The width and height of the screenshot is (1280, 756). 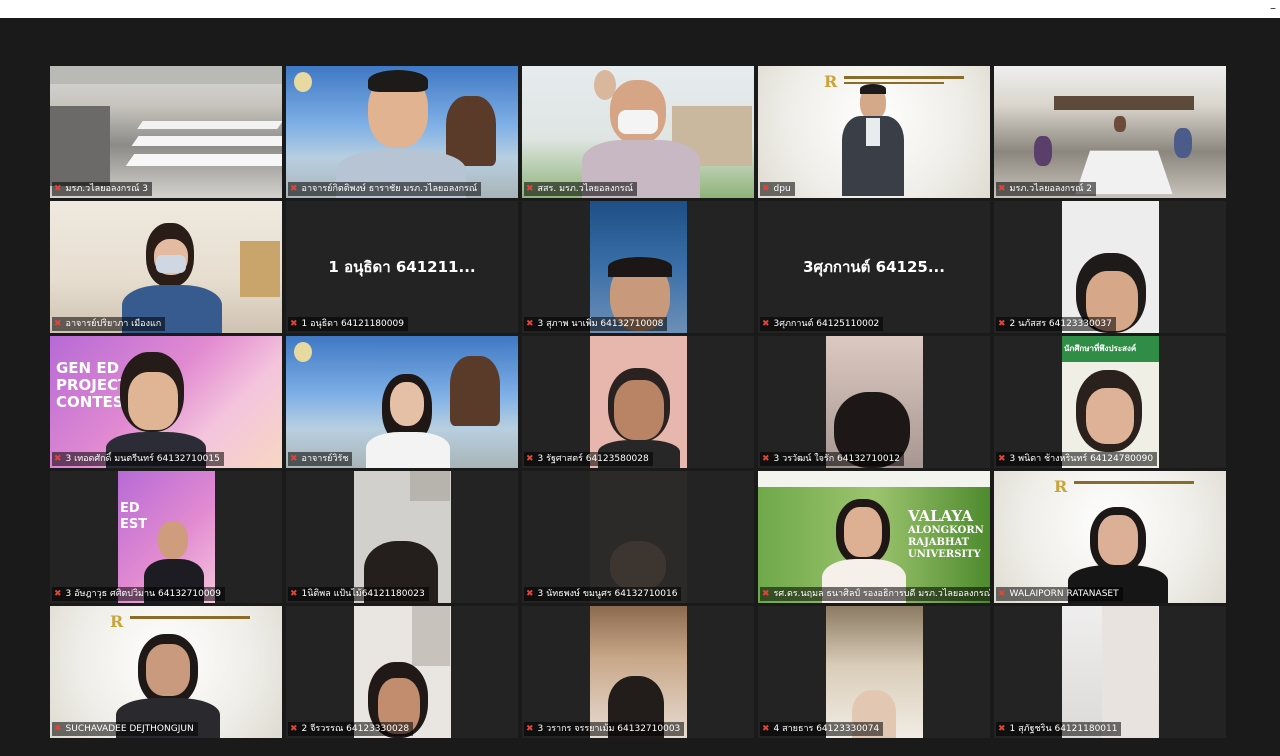 I want to click on backdrop-text: ED EST, so click(x=134, y=516).